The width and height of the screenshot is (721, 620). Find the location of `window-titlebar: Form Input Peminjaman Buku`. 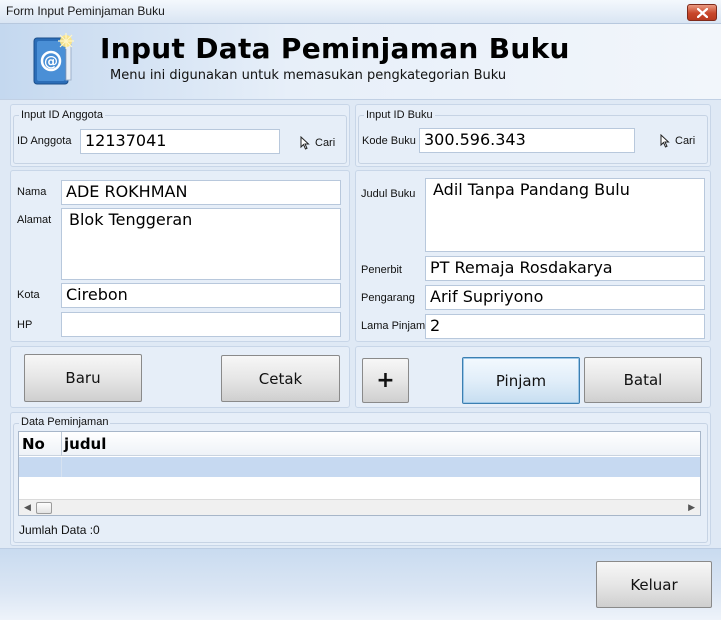

window-titlebar: Form Input Peminjaman Buku is located at coordinates (360, 12).